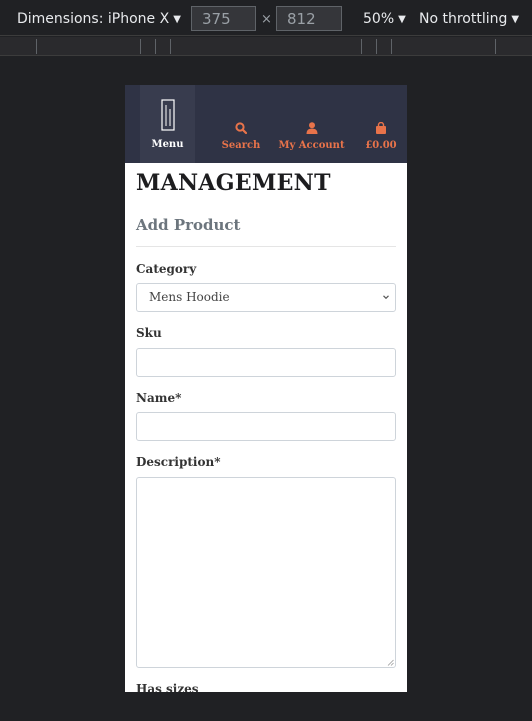 This screenshot has width=532, height=721. I want to click on viewport-width-input: 375, so click(223, 18).